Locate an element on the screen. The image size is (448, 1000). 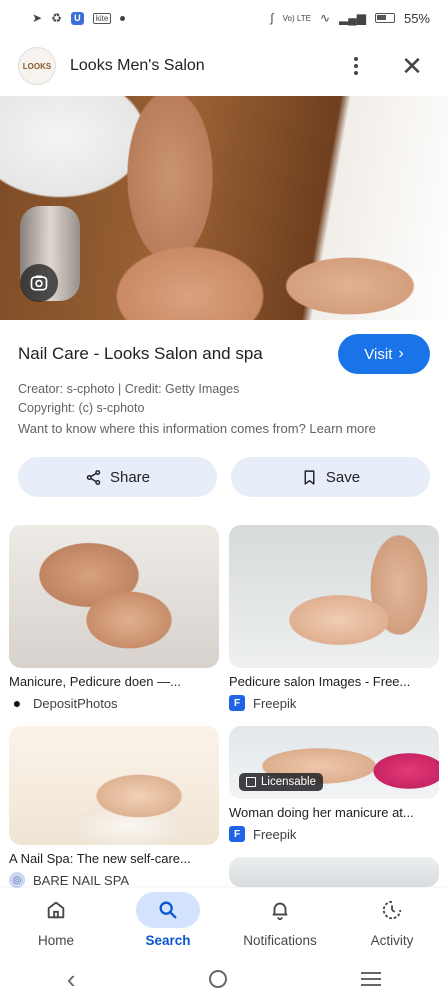
close-button: ✕ is located at coordinates (412, 66).